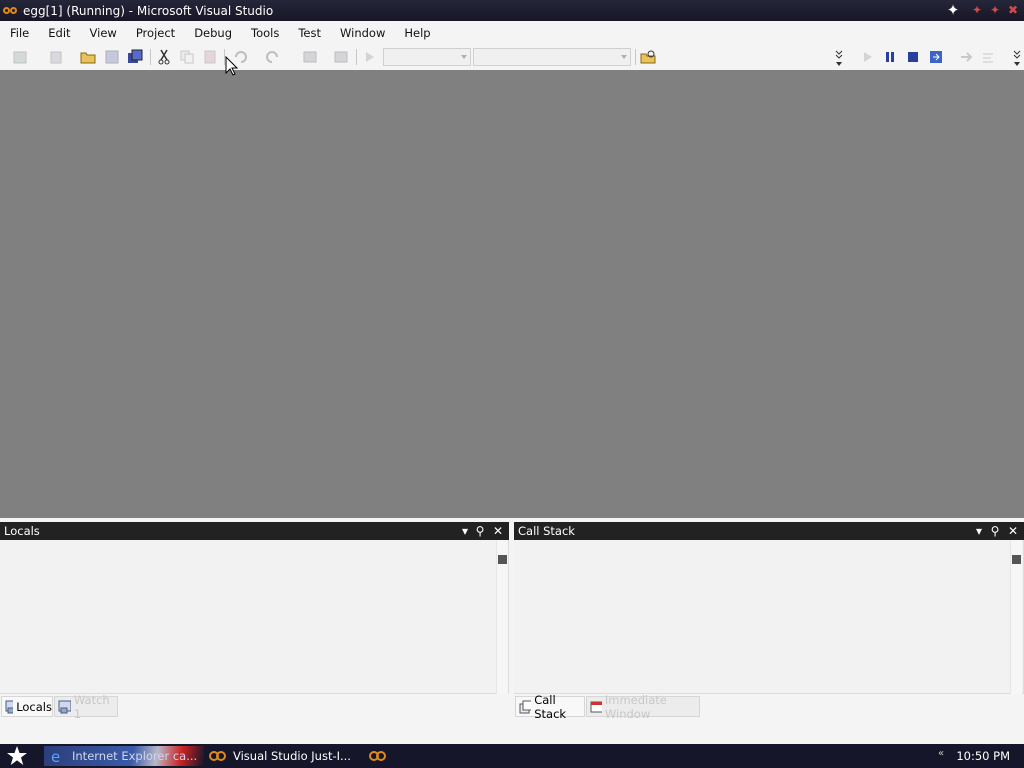 The width and height of the screenshot is (1024, 768). I want to click on call-stack-window-icon, so click(525, 706).